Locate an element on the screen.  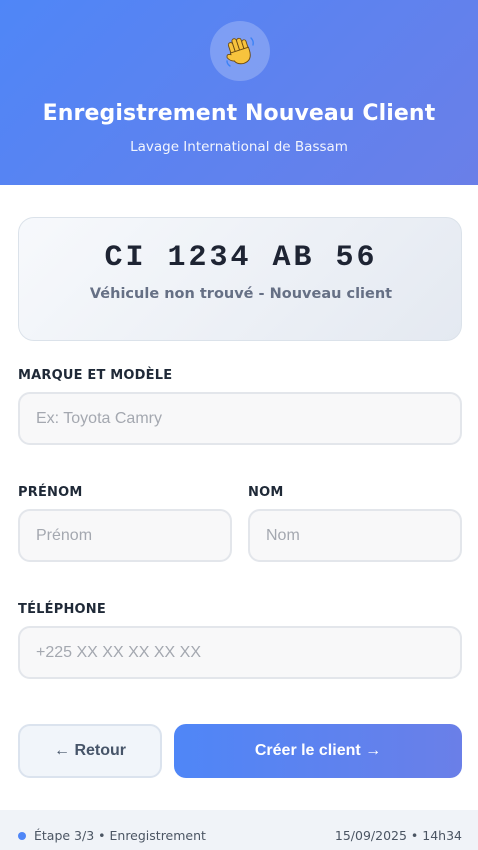
page-subtitle: Lavage International de Bassam is located at coordinates (239, 147).